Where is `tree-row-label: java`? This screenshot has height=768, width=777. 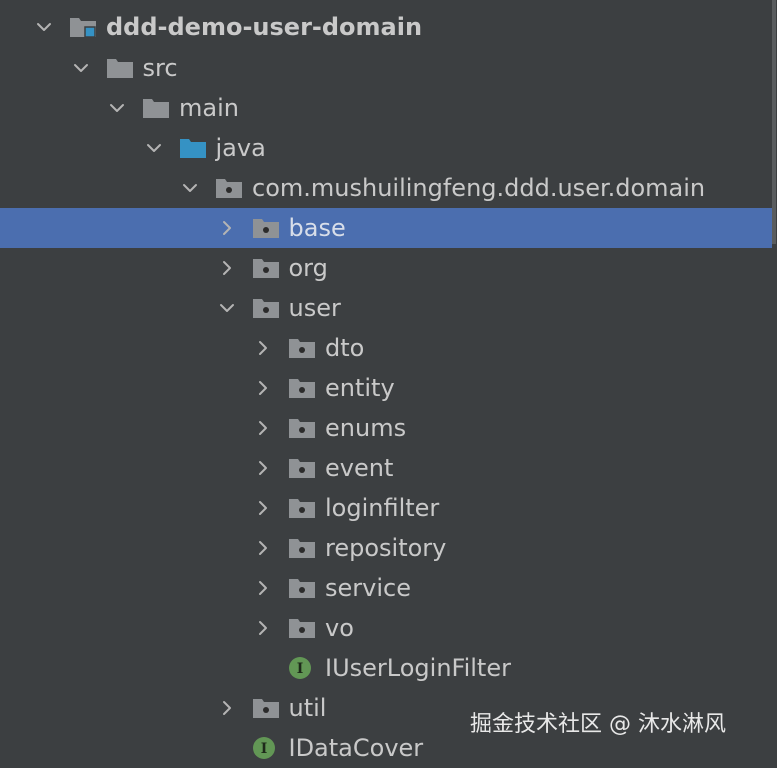
tree-row-label: java is located at coordinates (240, 148).